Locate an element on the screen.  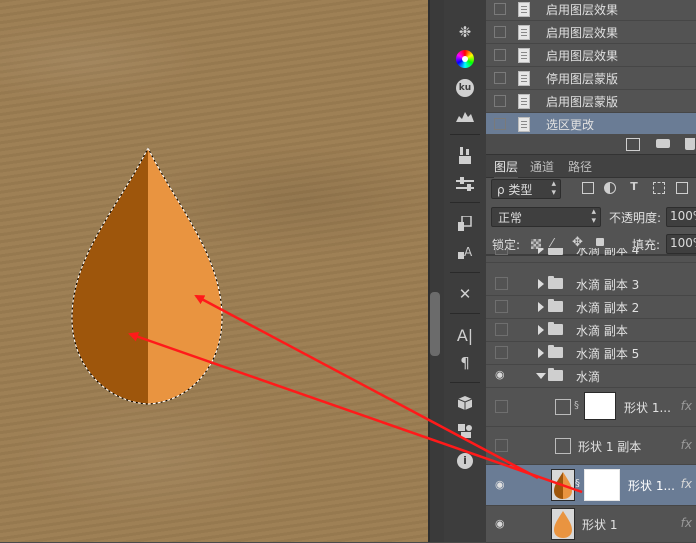
info-icon: i is located at coordinates (465, 461).